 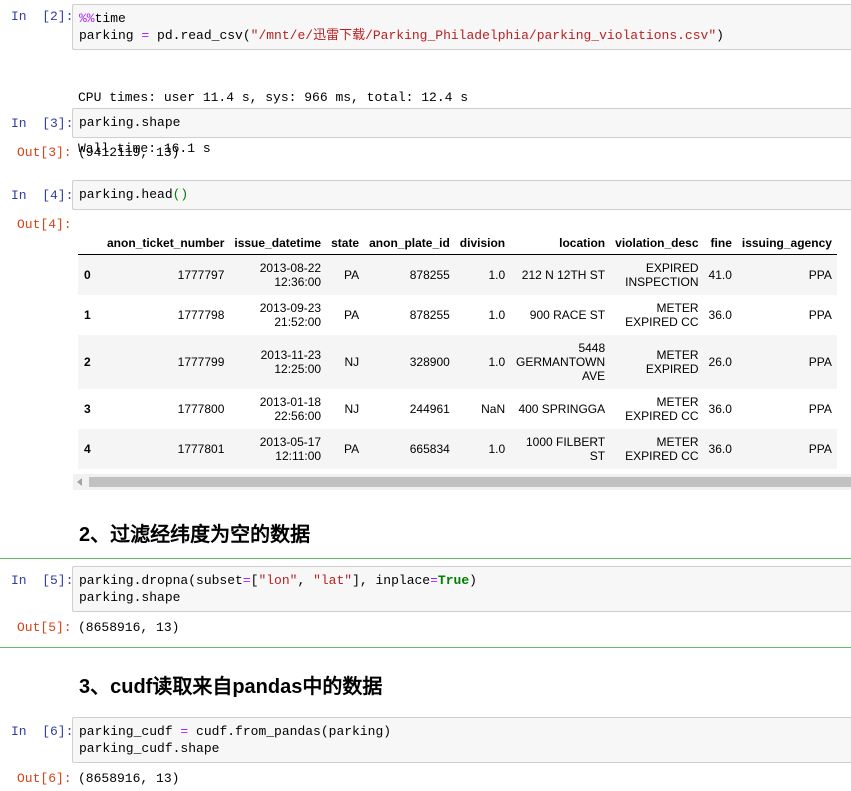 I want to click on table-cell: 1777797, so click(x=201, y=274).